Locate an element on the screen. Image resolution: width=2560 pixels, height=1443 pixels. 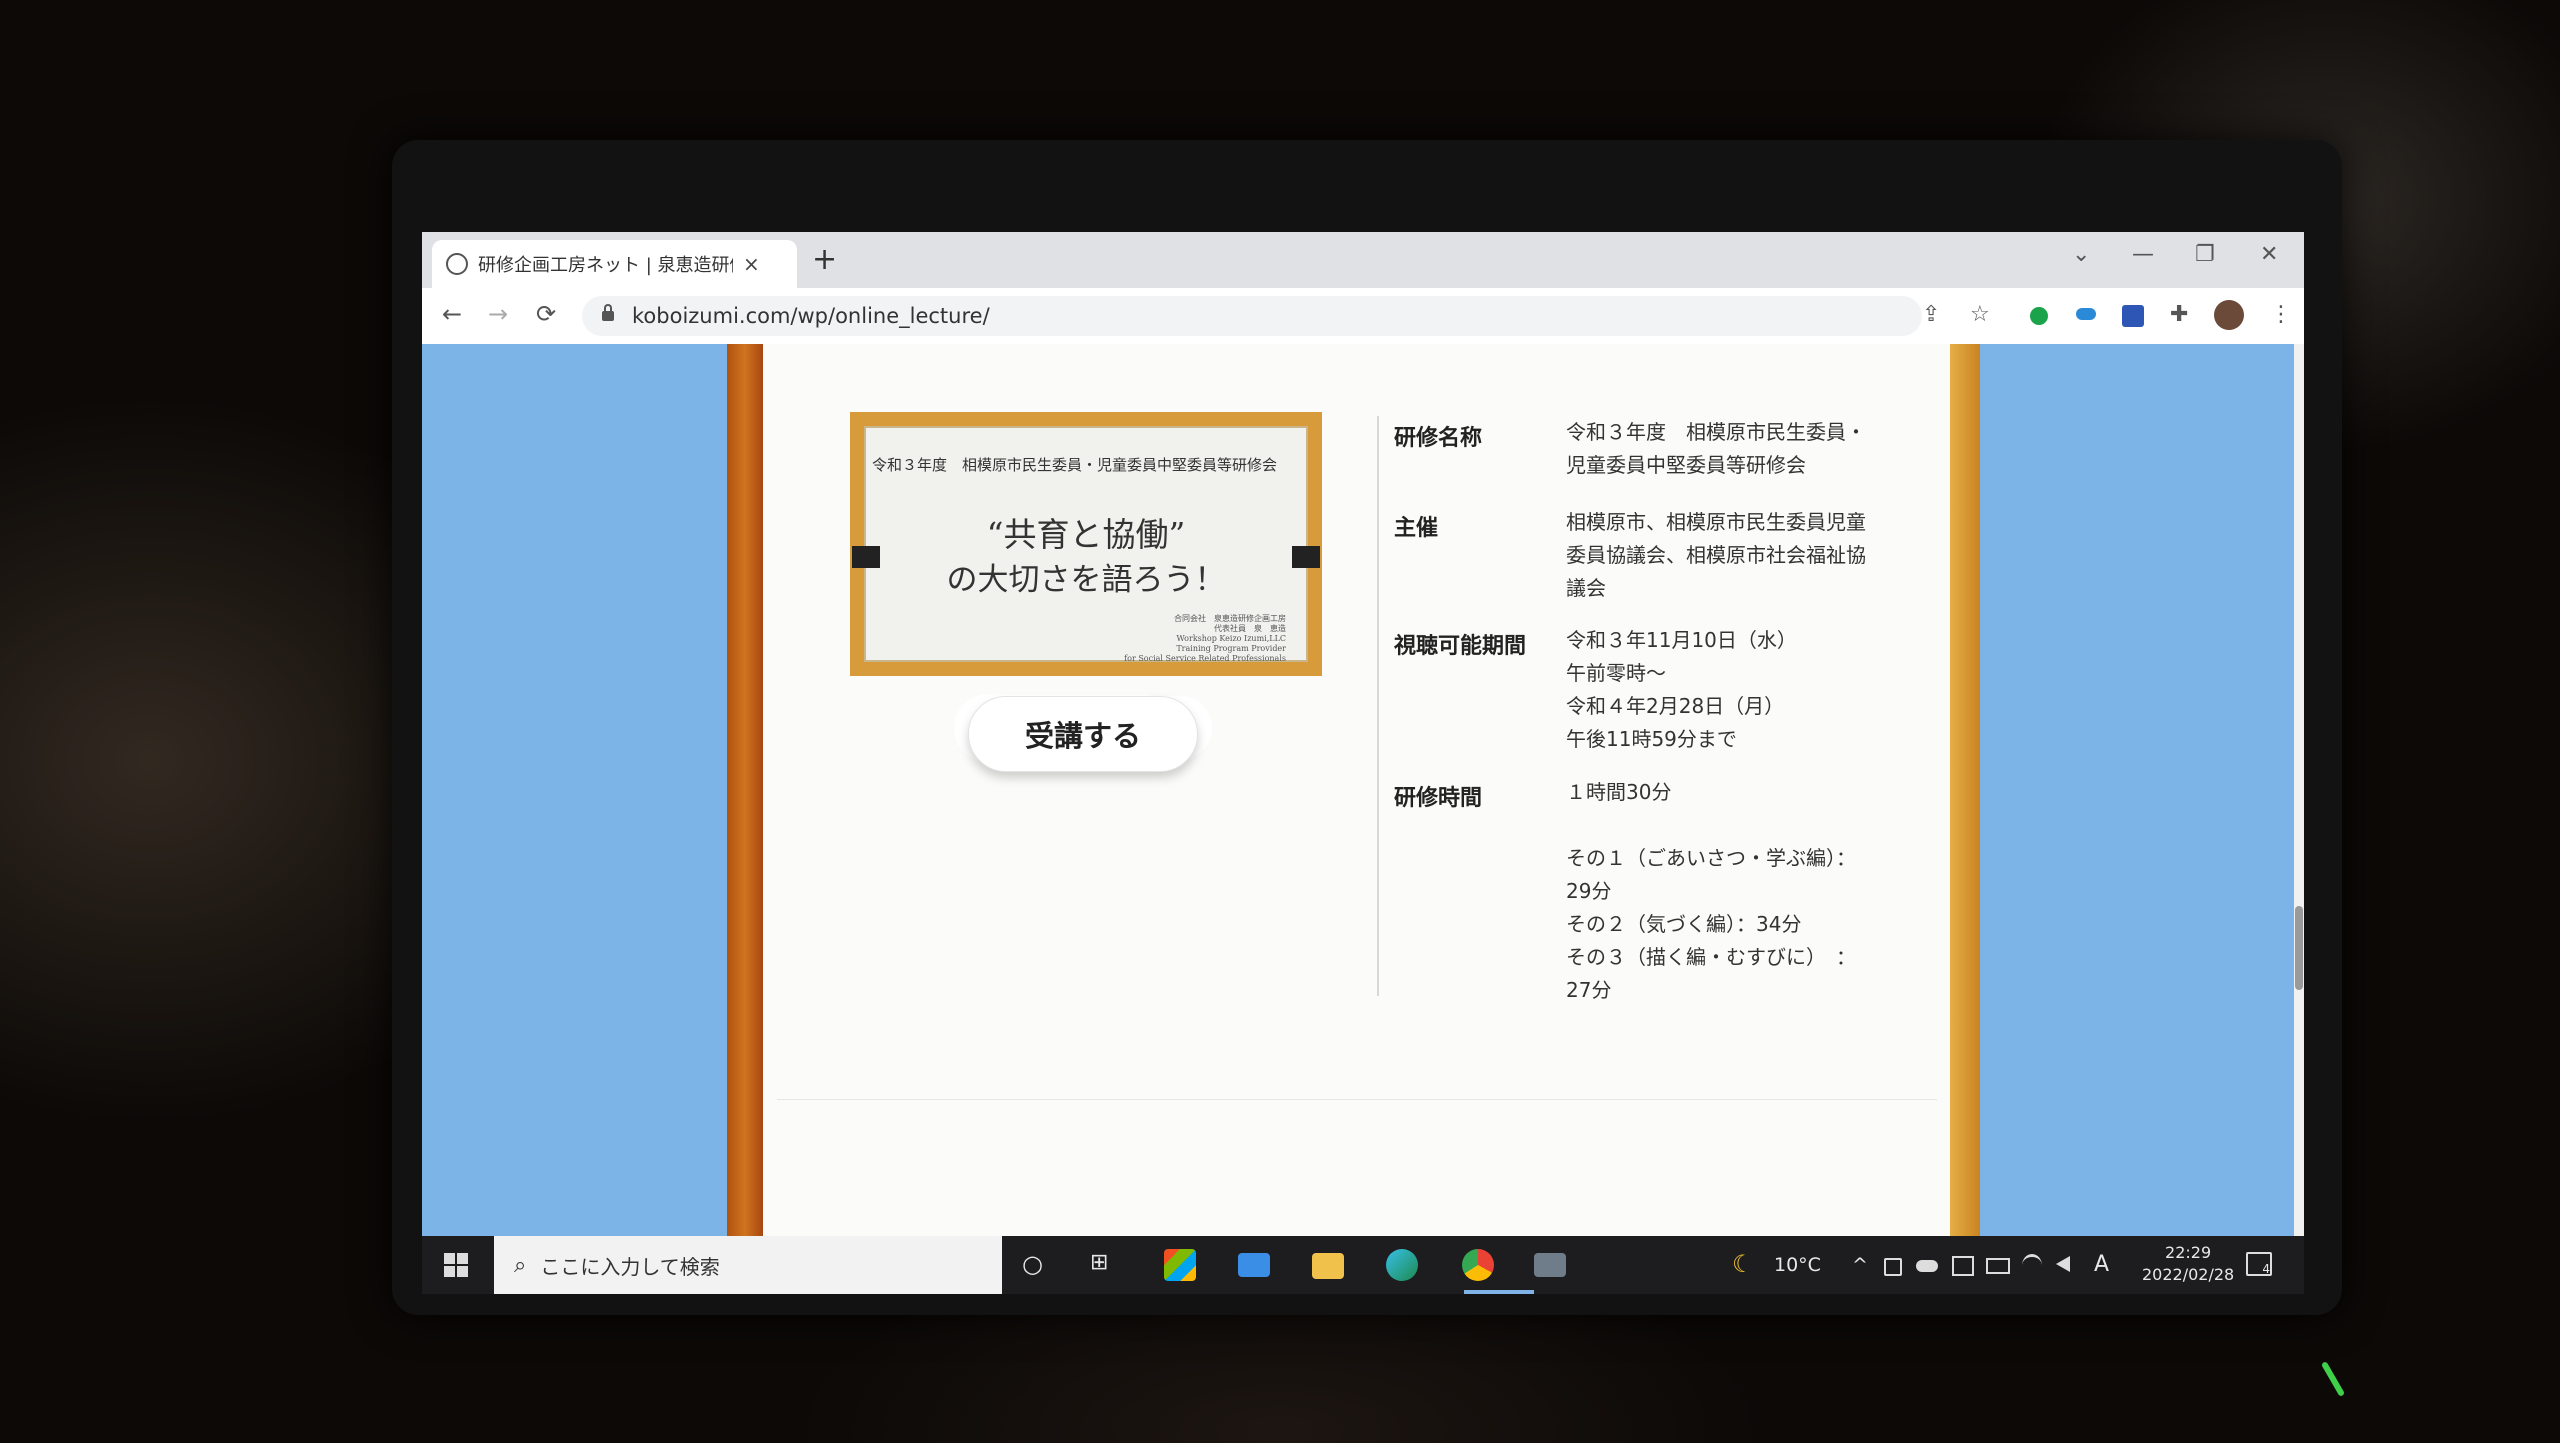
volume-icon is located at coordinates (2063, 1264).